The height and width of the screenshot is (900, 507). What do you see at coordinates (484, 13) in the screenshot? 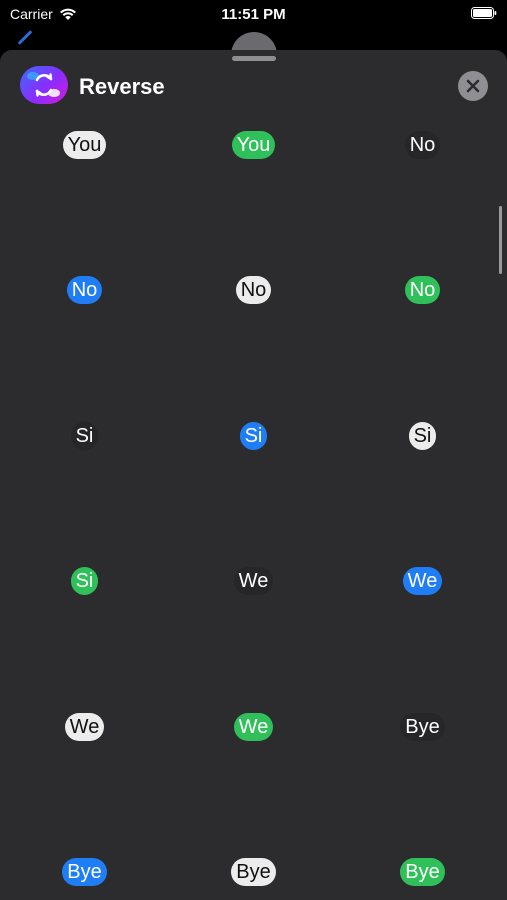
I see `battery-icon` at bounding box center [484, 13].